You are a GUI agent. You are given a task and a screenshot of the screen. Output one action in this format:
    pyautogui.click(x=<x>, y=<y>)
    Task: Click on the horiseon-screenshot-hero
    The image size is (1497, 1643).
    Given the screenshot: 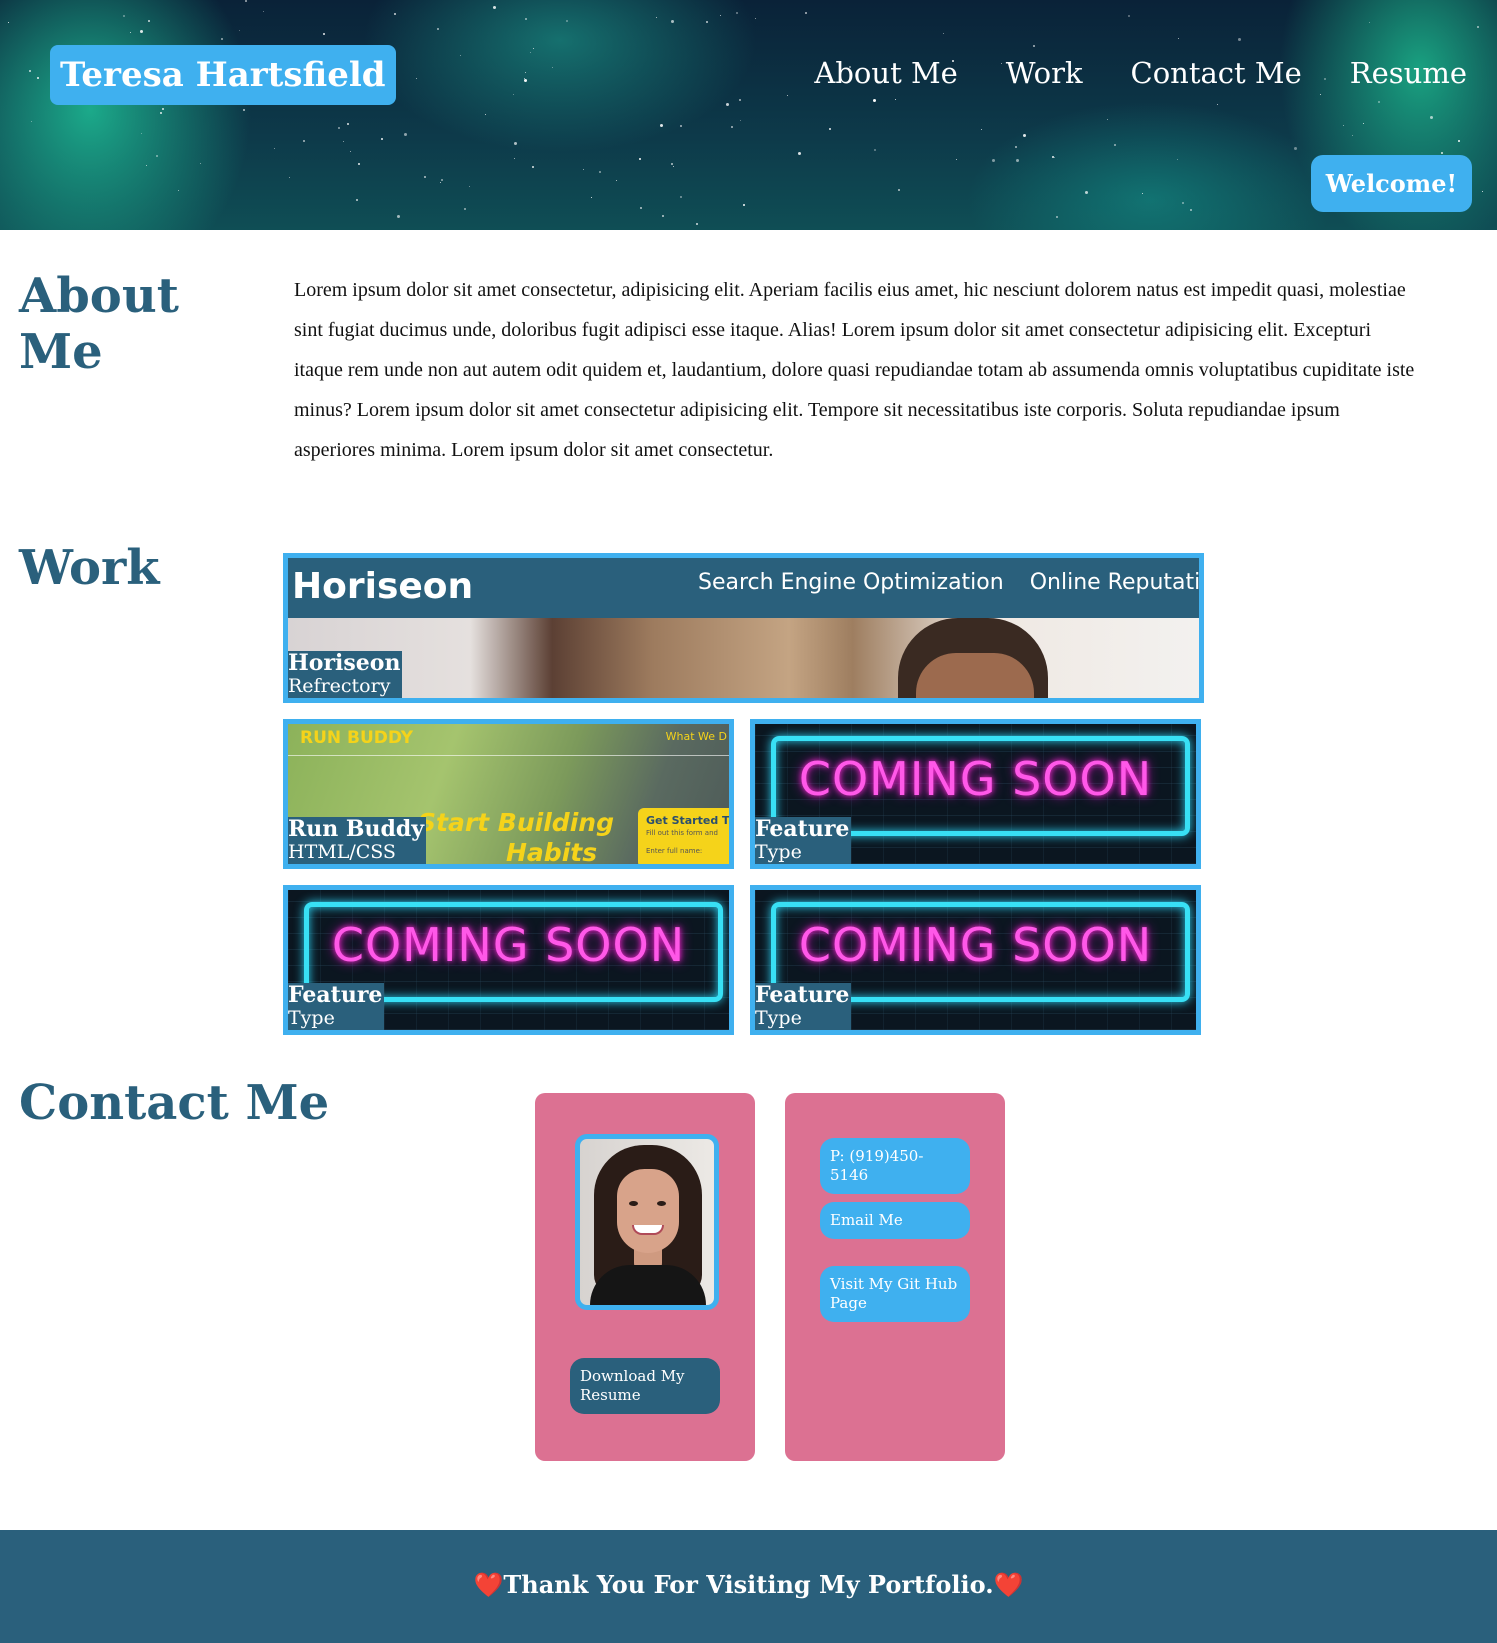 What is the action you would take?
    pyautogui.click(x=743, y=658)
    